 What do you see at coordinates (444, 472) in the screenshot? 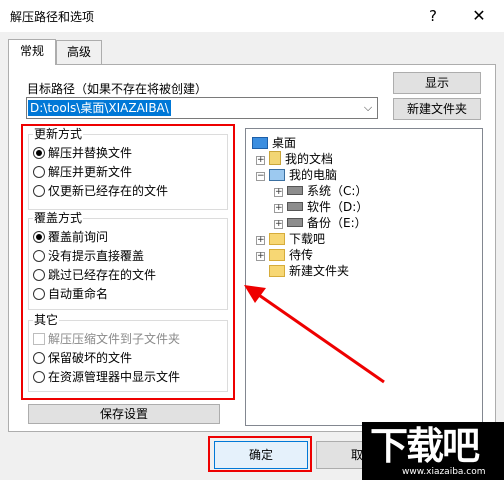
I see `watermark-url: www.xiazaiba.com` at bounding box center [444, 472].